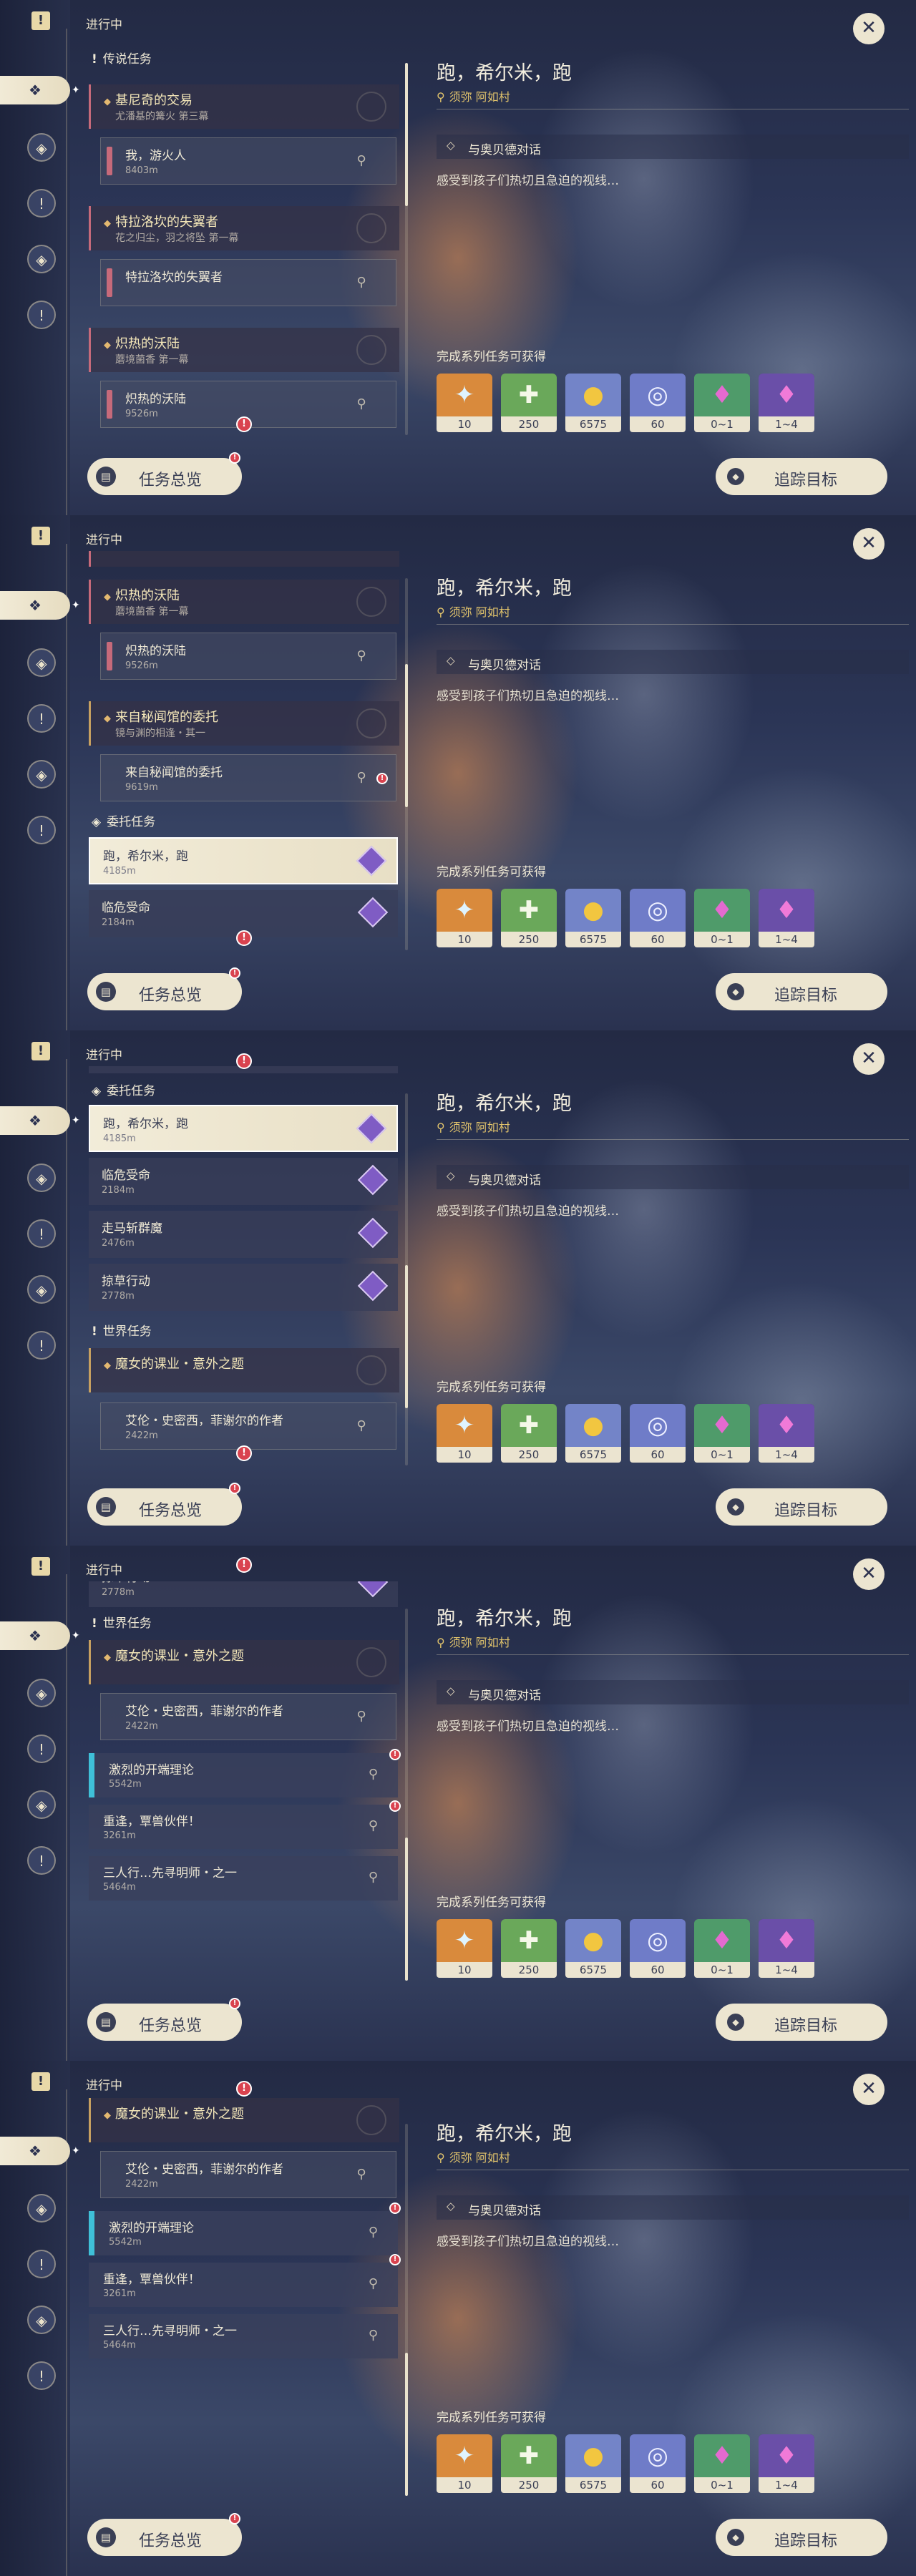  What do you see at coordinates (248, 282) in the screenshot?
I see `quest-entry: 特拉洛坎的失翼者 ⚲` at bounding box center [248, 282].